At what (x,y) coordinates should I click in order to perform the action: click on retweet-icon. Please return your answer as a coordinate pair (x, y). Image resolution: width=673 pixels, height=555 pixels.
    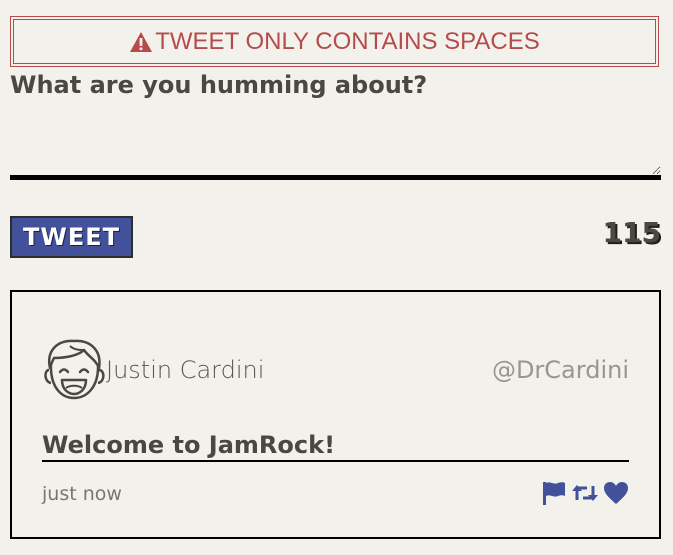
    Looking at the image, I should click on (585, 493).